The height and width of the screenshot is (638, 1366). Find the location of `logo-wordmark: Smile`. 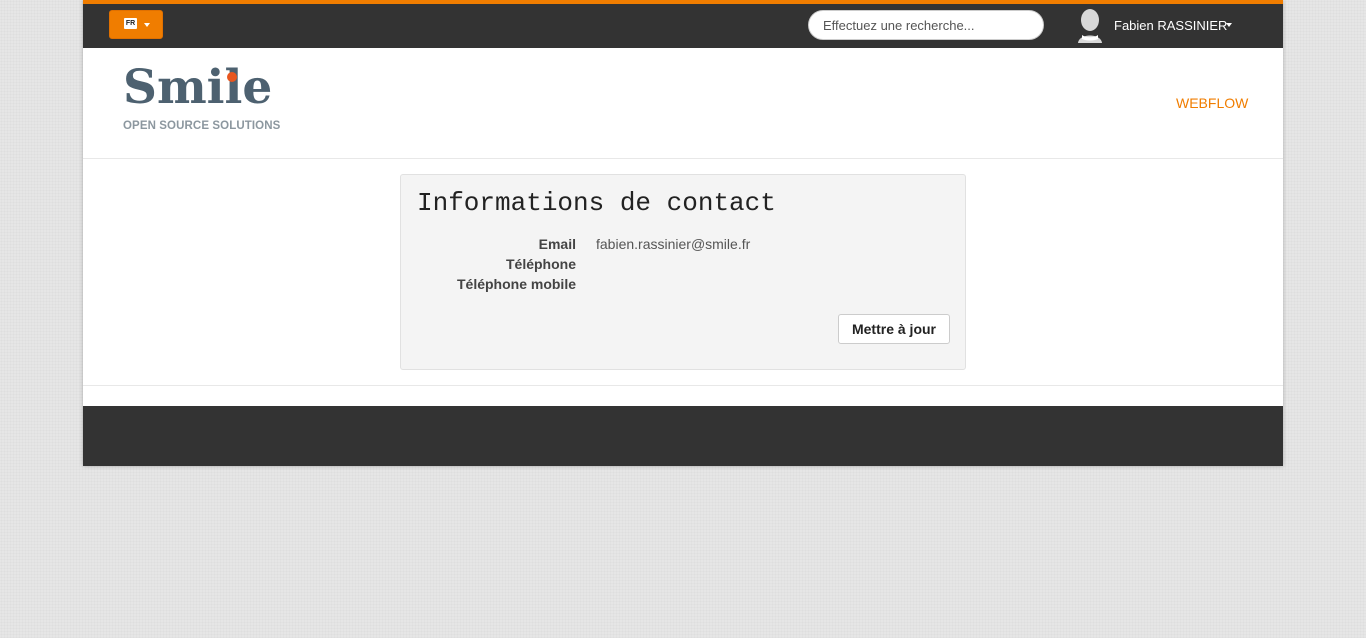

logo-wordmark: Smile is located at coordinates (198, 87).